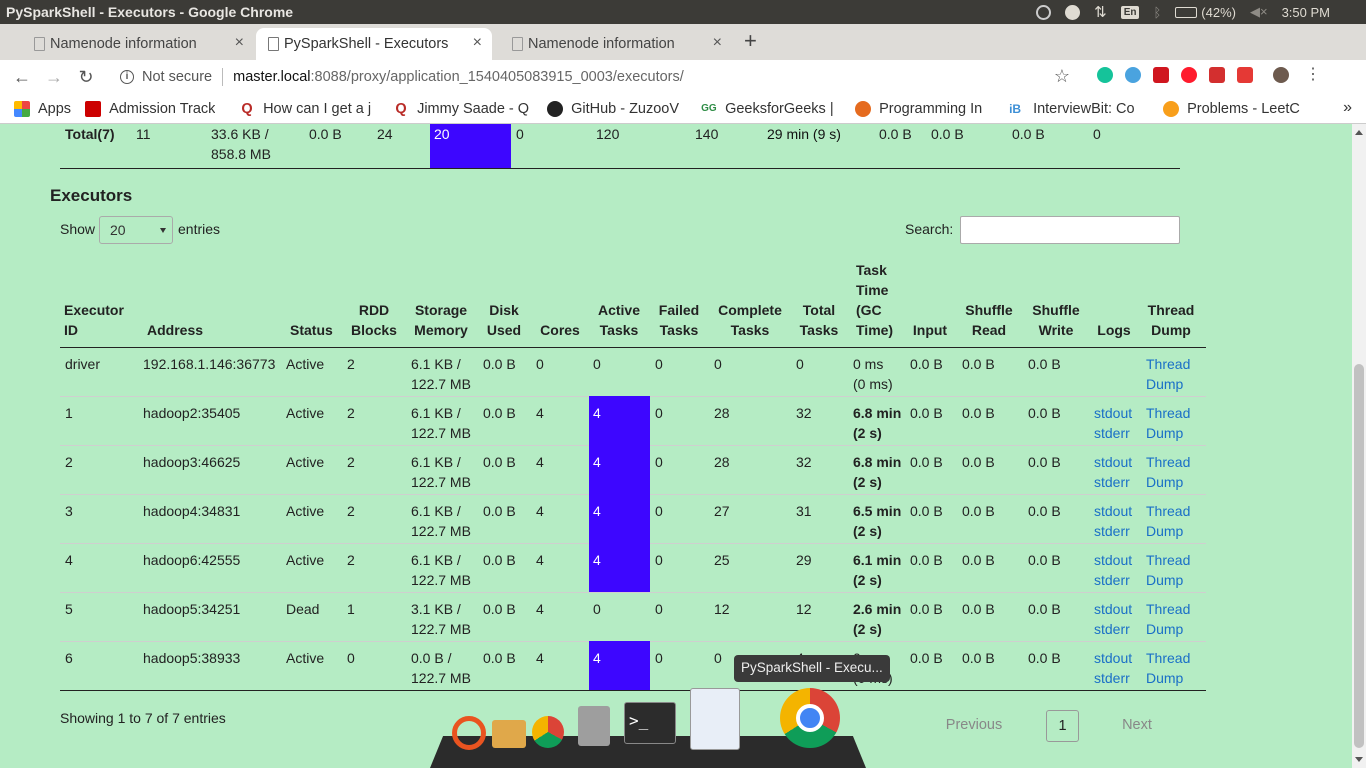 The height and width of the screenshot is (768, 1366). Describe the element at coordinates (1359, 132) in the screenshot. I see `scroll-up-icon` at that location.